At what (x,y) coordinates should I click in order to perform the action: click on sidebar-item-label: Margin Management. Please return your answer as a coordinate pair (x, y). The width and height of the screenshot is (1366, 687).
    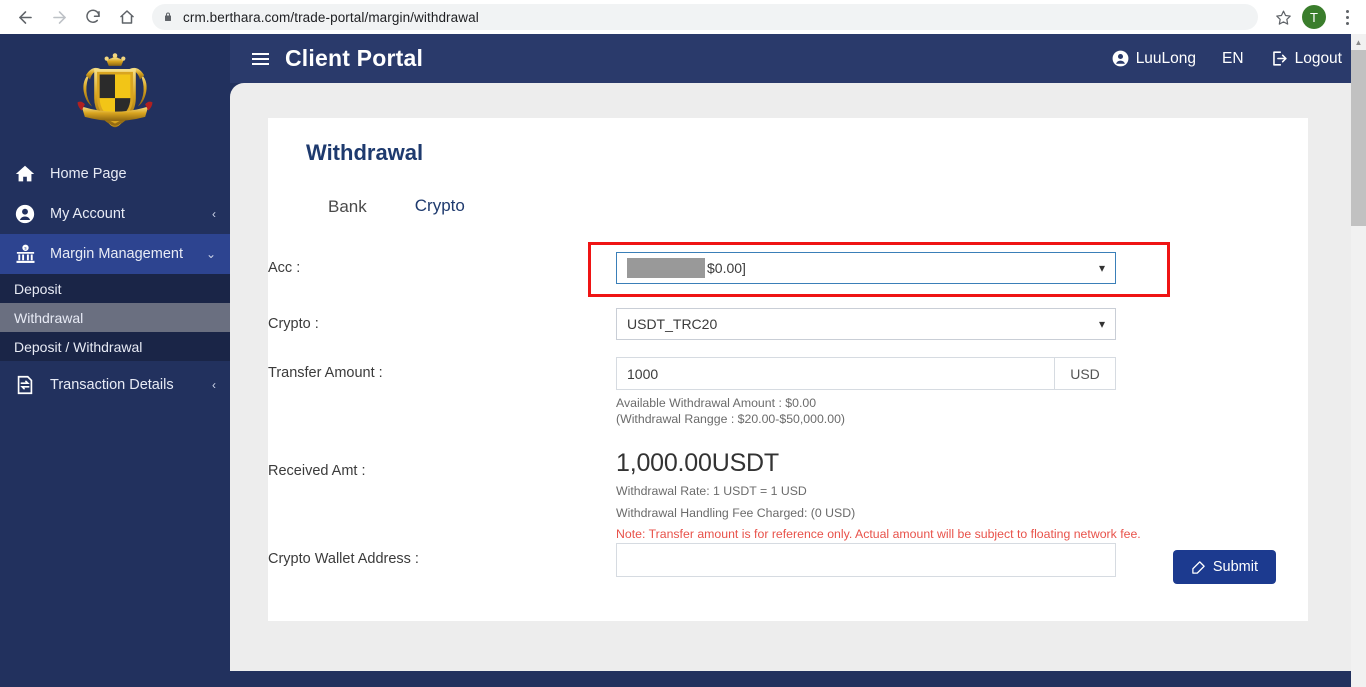
    Looking at the image, I should click on (116, 254).